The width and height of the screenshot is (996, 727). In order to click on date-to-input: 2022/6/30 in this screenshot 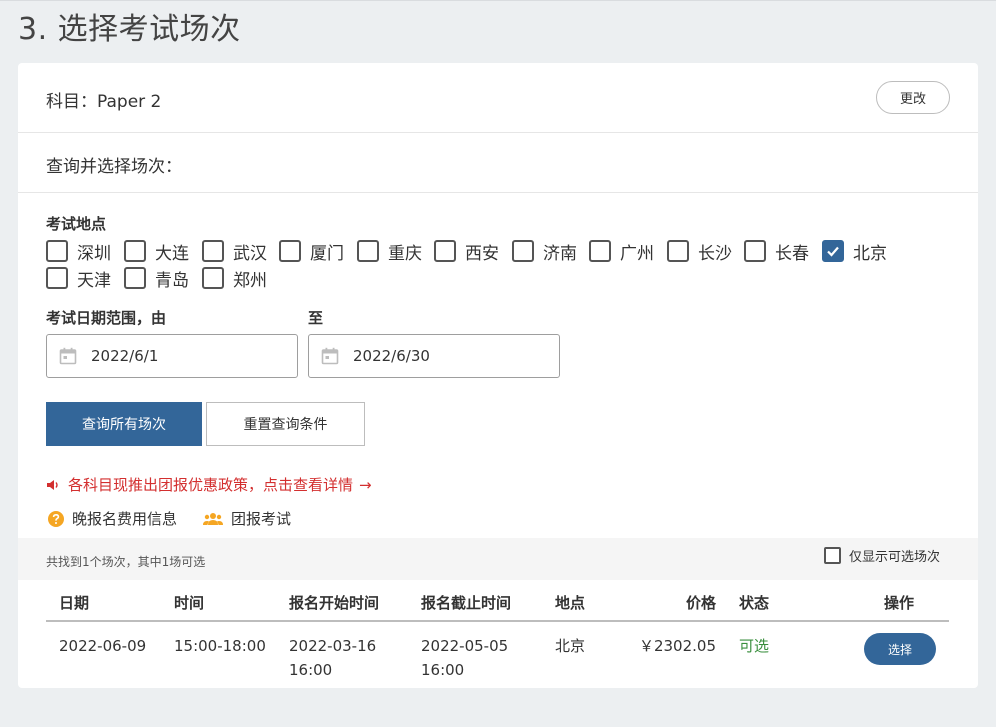, I will do `click(434, 356)`.